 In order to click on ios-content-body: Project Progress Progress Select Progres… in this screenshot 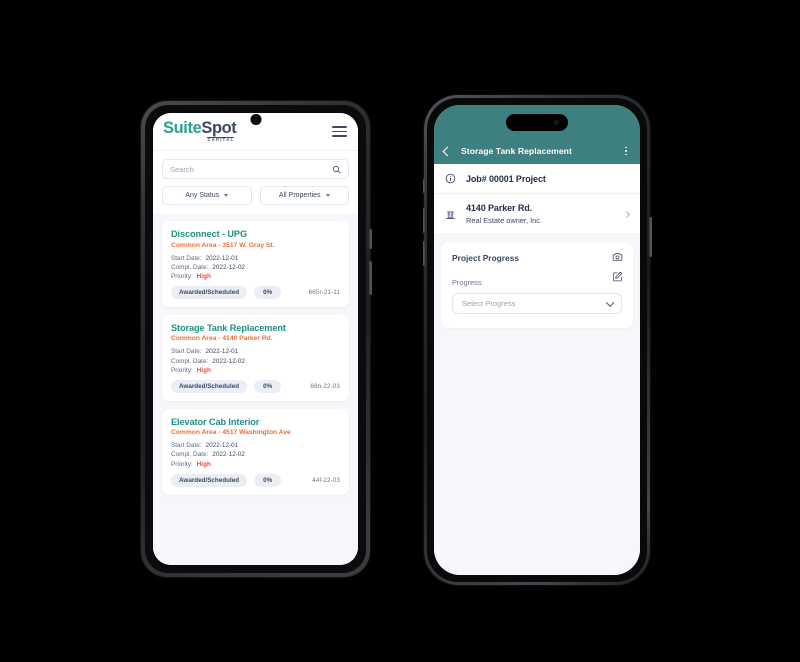, I will do `click(537, 405)`.